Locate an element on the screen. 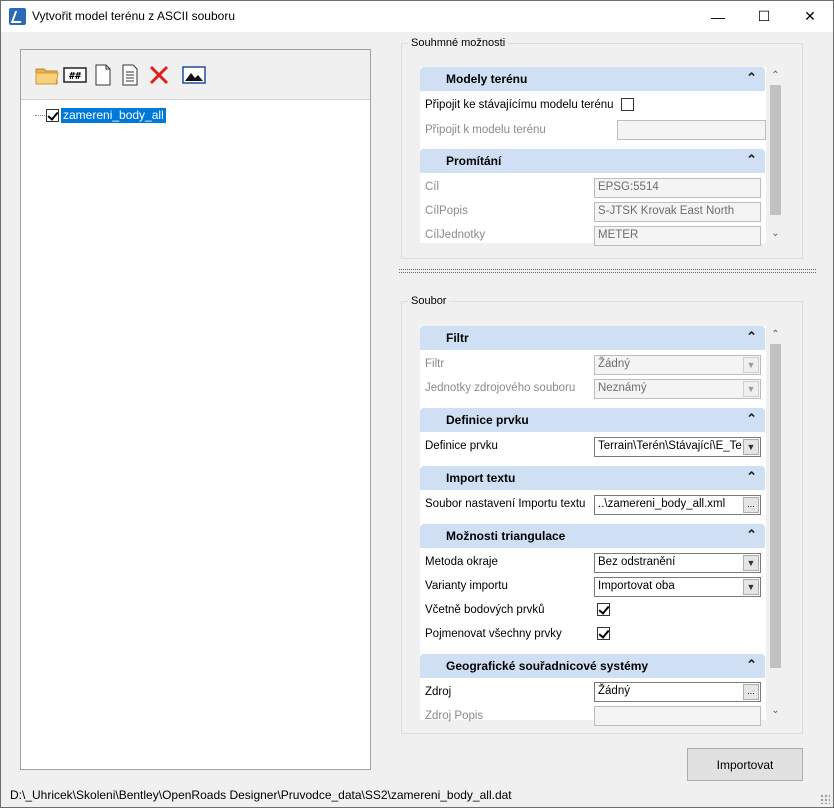 The image size is (834, 808). file-legend: Soubor is located at coordinates (429, 301).